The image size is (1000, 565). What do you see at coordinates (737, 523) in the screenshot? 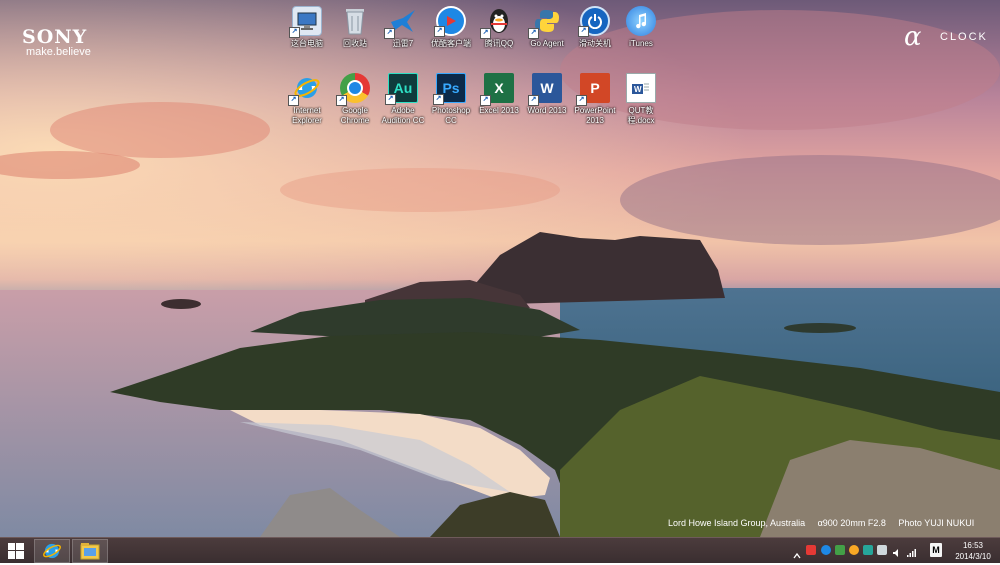
I see `credit-location: Lord Howe Island Group, Australia` at bounding box center [737, 523].